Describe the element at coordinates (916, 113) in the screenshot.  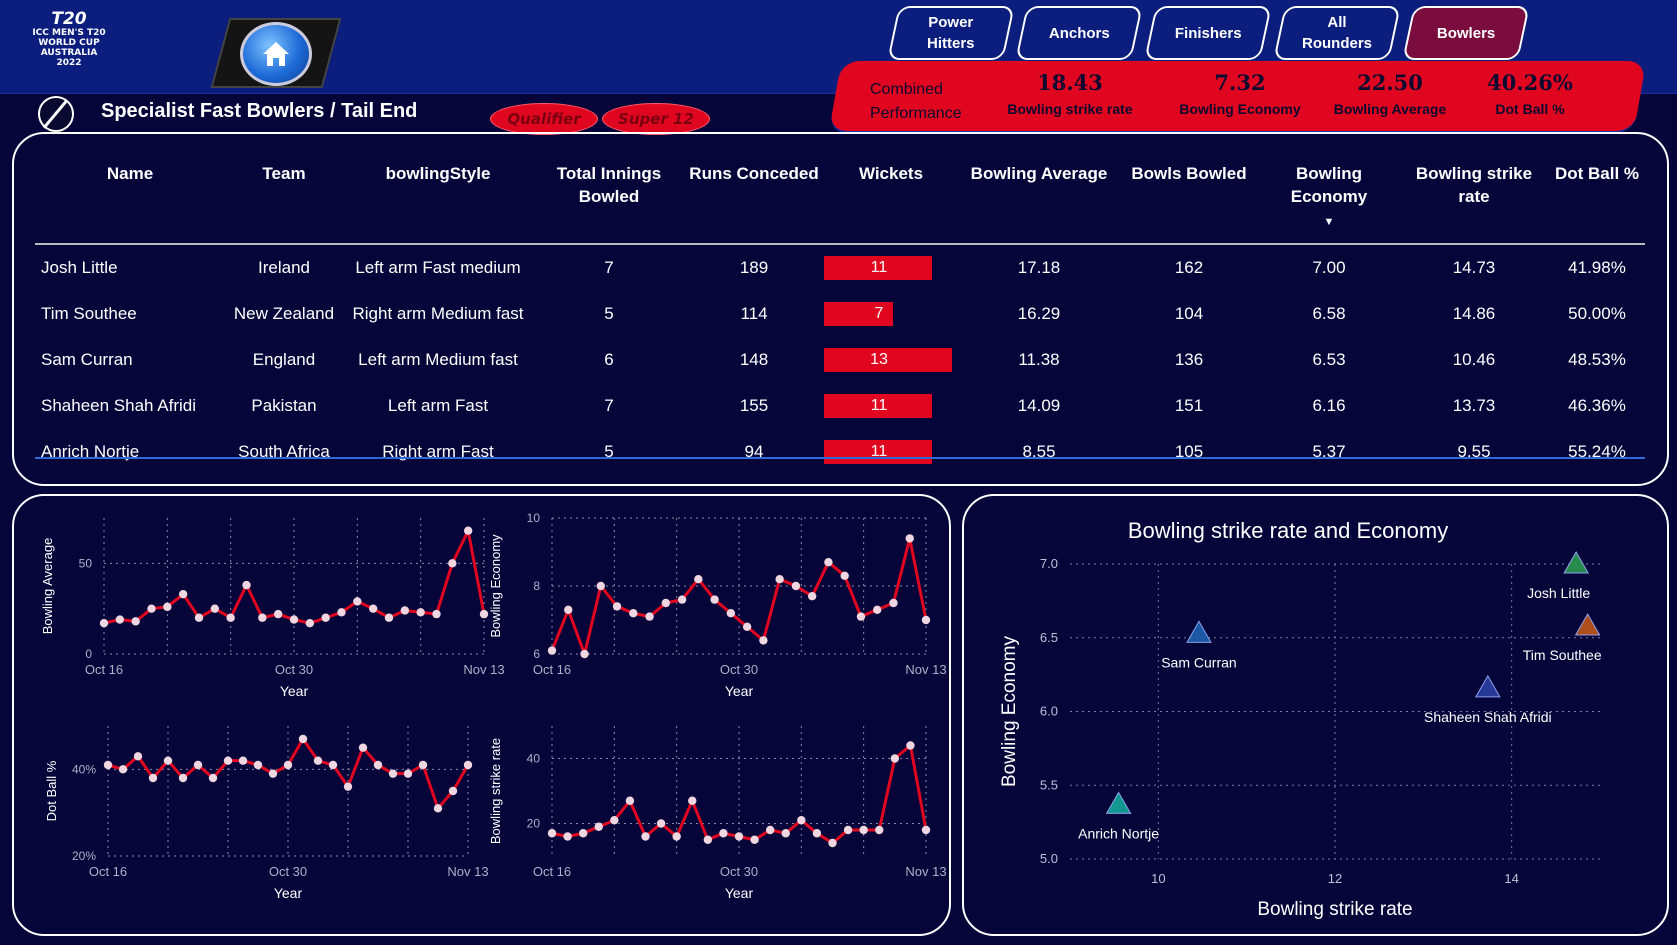
I see `kpi-label-line: Performance` at that location.